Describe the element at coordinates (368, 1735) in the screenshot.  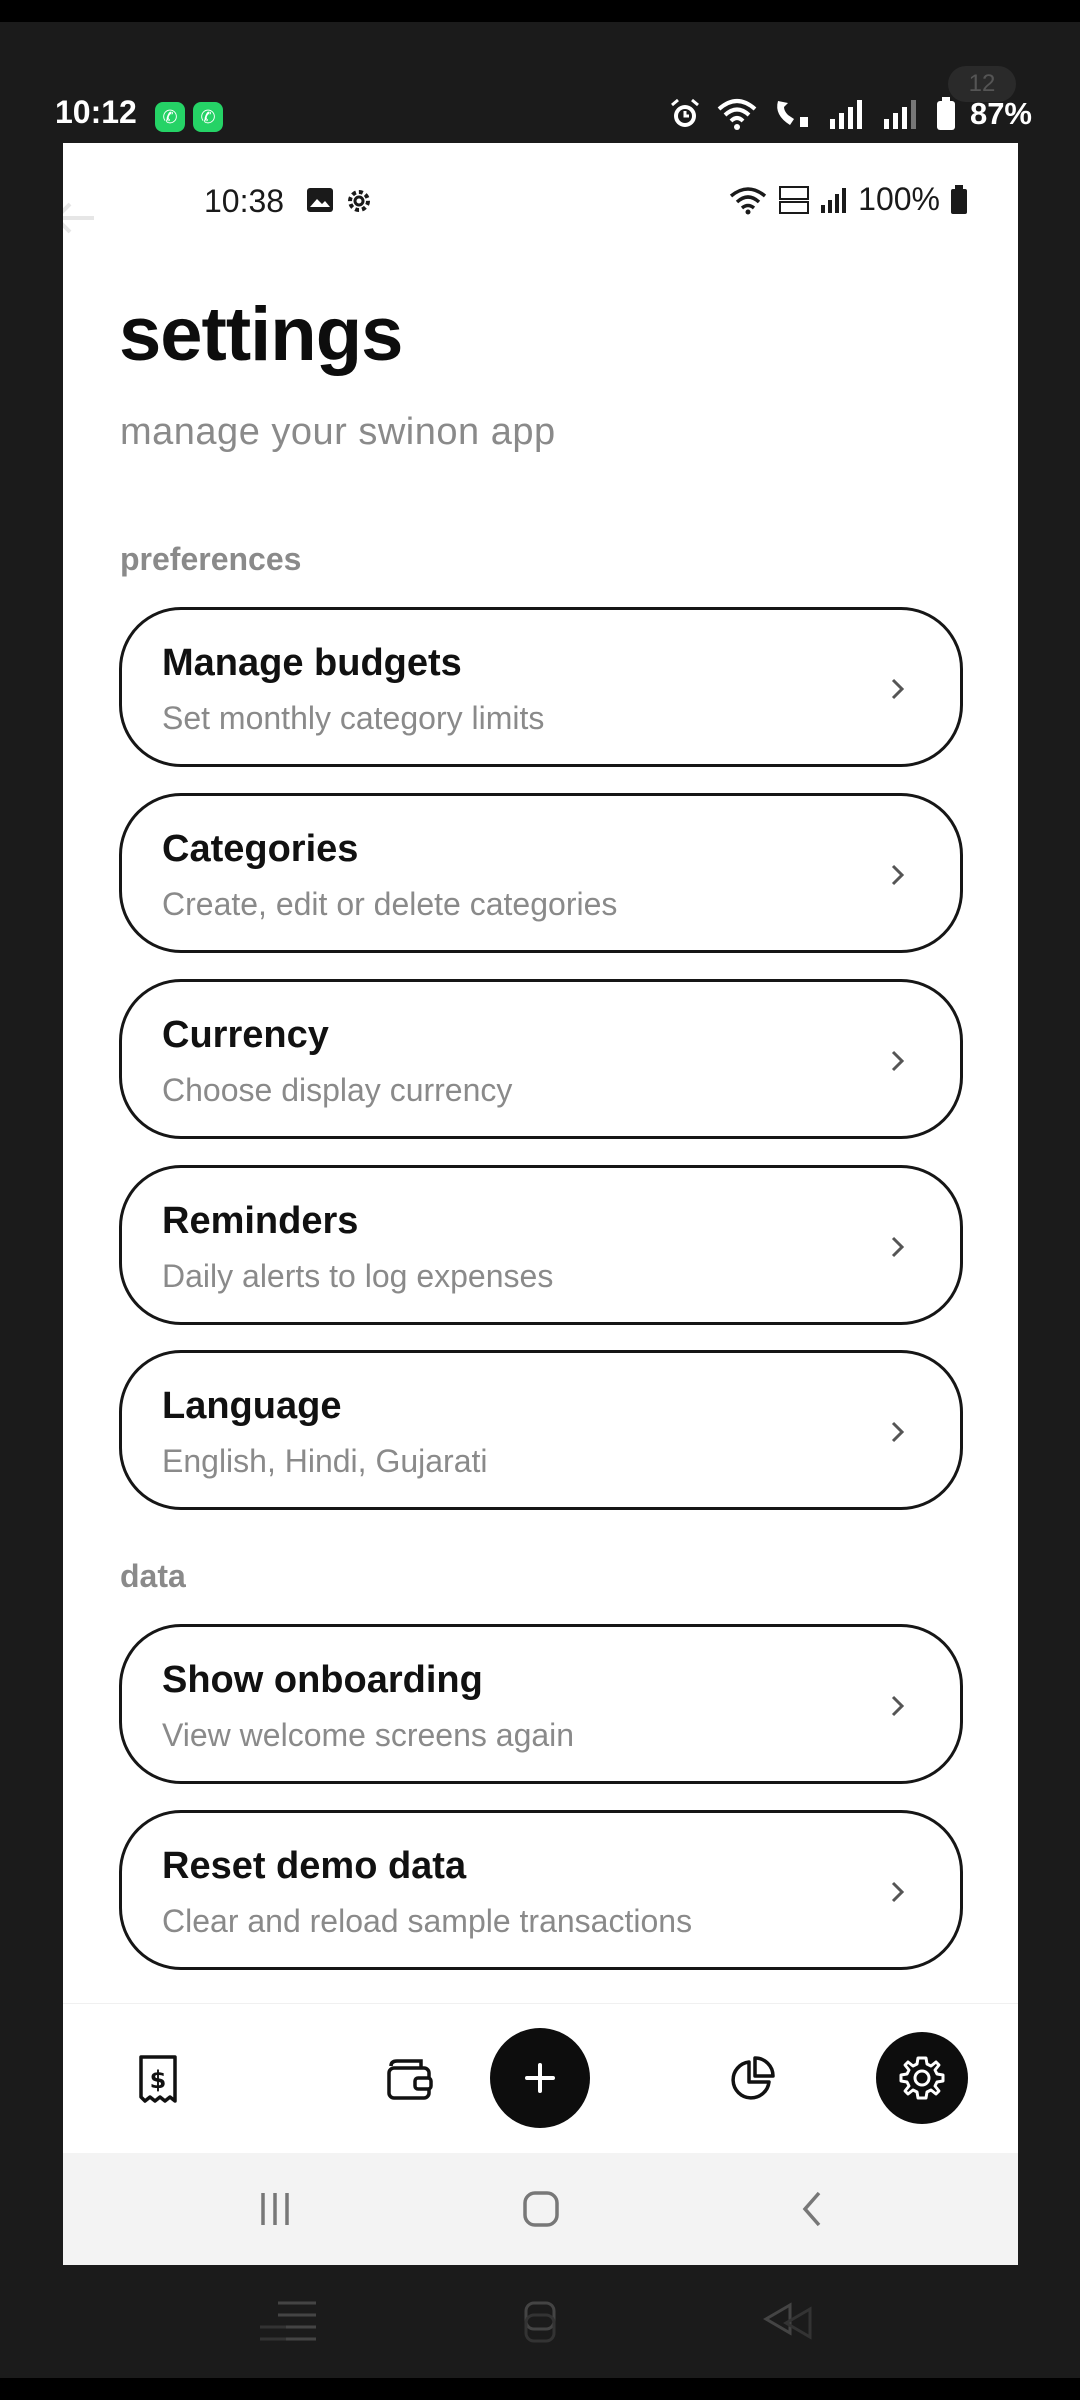
I see `settings-item-subtitle: View welcome screens again` at that location.